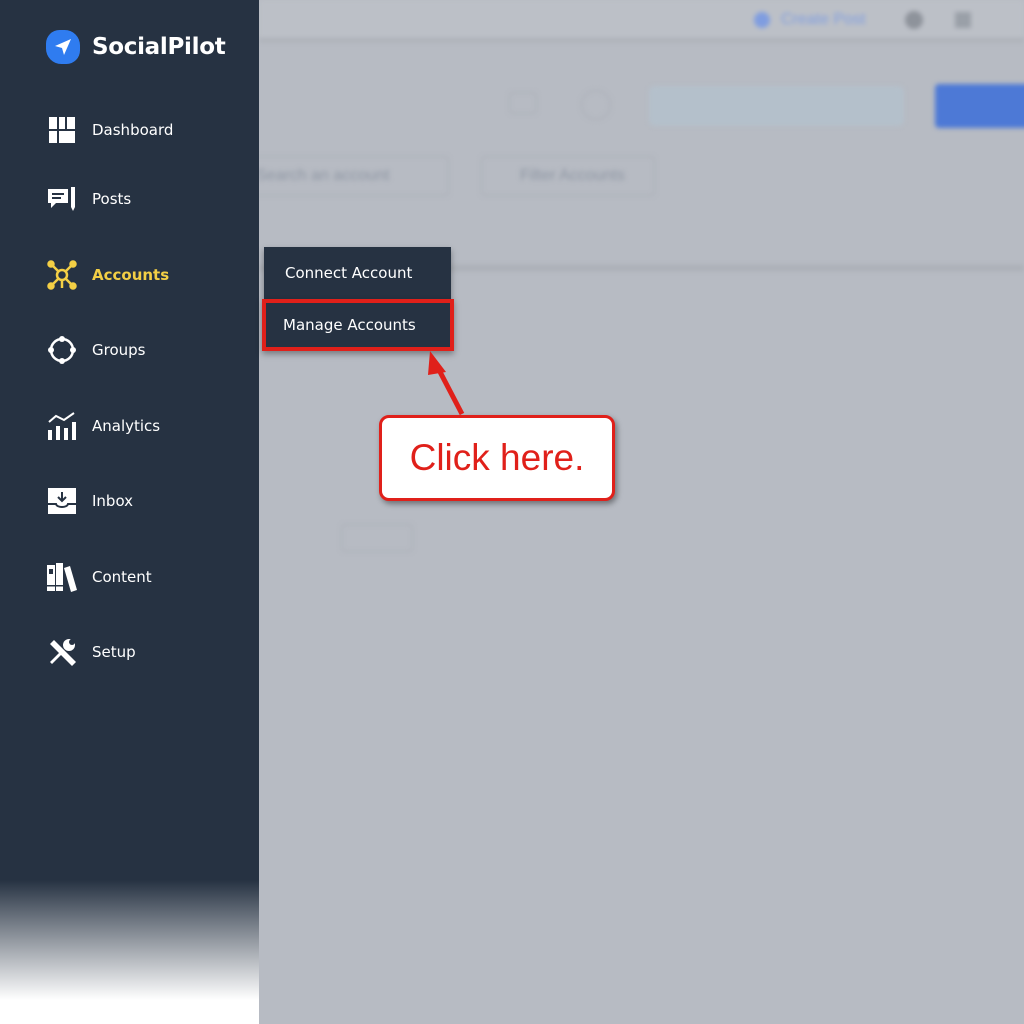 Image resolution: width=1024 pixels, height=1024 pixels. What do you see at coordinates (62, 501) in the screenshot?
I see `inbox-icon` at bounding box center [62, 501].